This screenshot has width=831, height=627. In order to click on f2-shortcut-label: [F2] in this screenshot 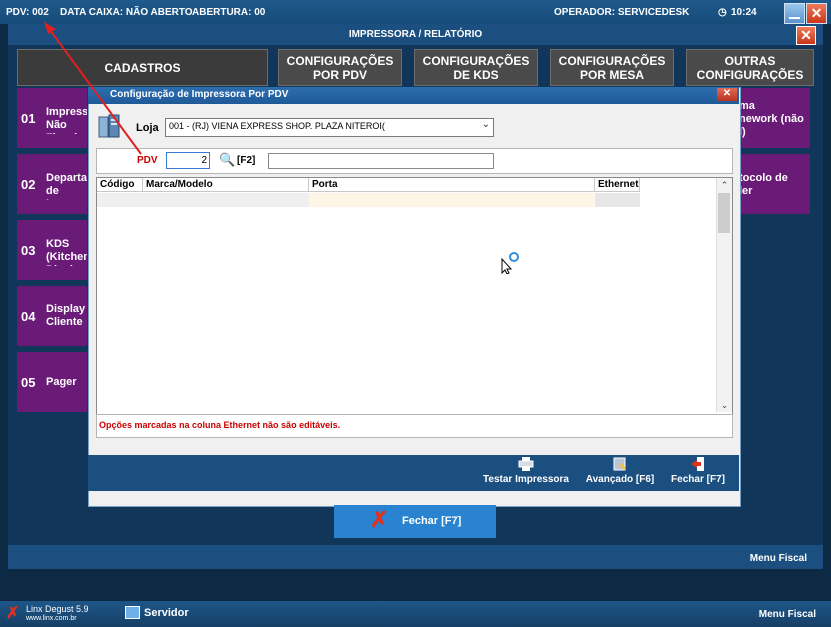, I will do `click(246, 160)`.